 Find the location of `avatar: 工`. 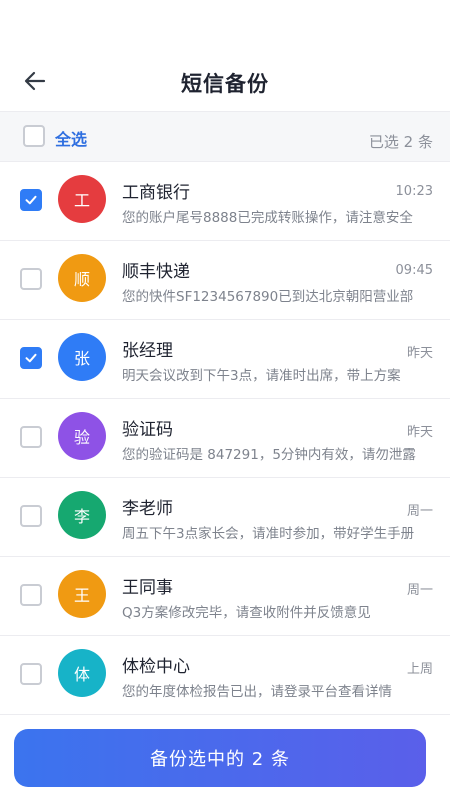

avatar: 工 is located at coordinates (82, 199).